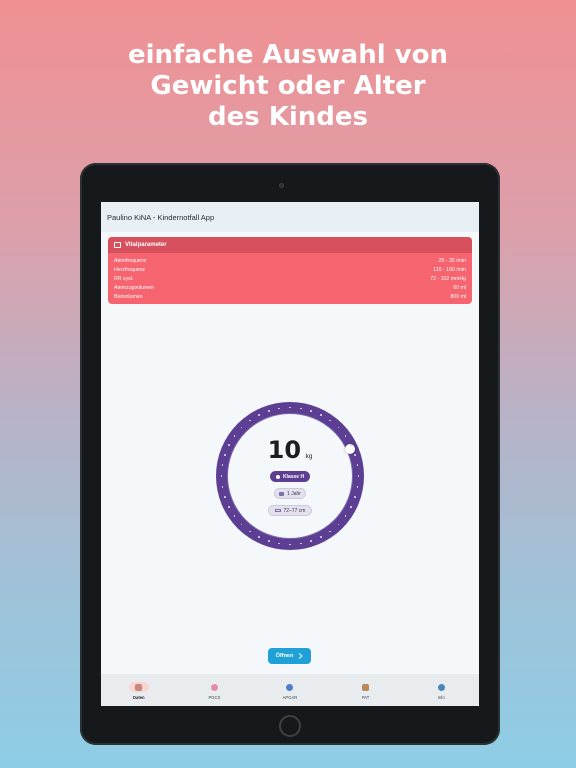  I want to click on class-icon, so click(277, 476).